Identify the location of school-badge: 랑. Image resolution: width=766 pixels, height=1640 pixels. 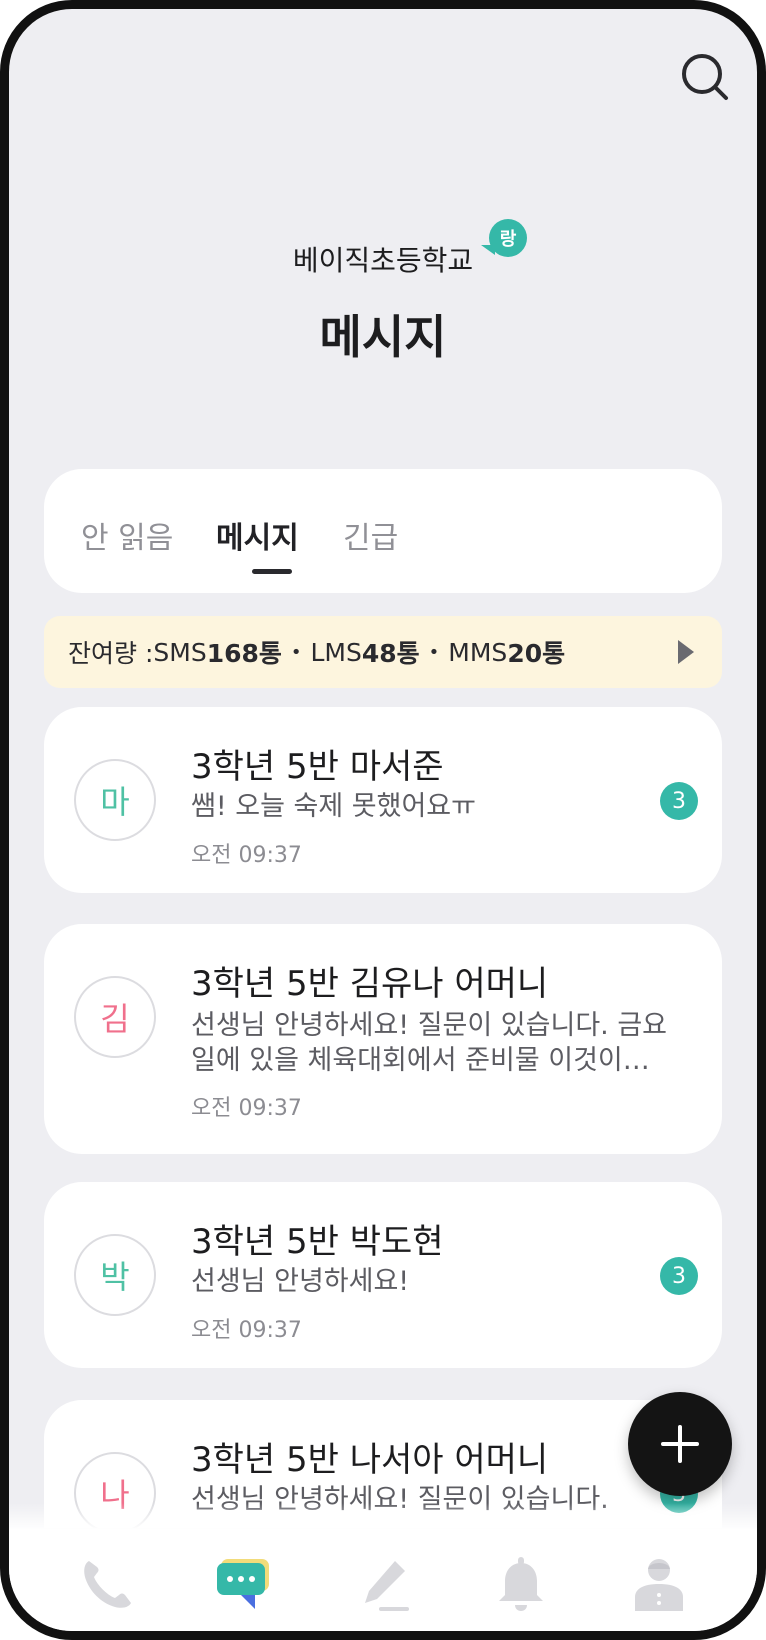
(505, 238).